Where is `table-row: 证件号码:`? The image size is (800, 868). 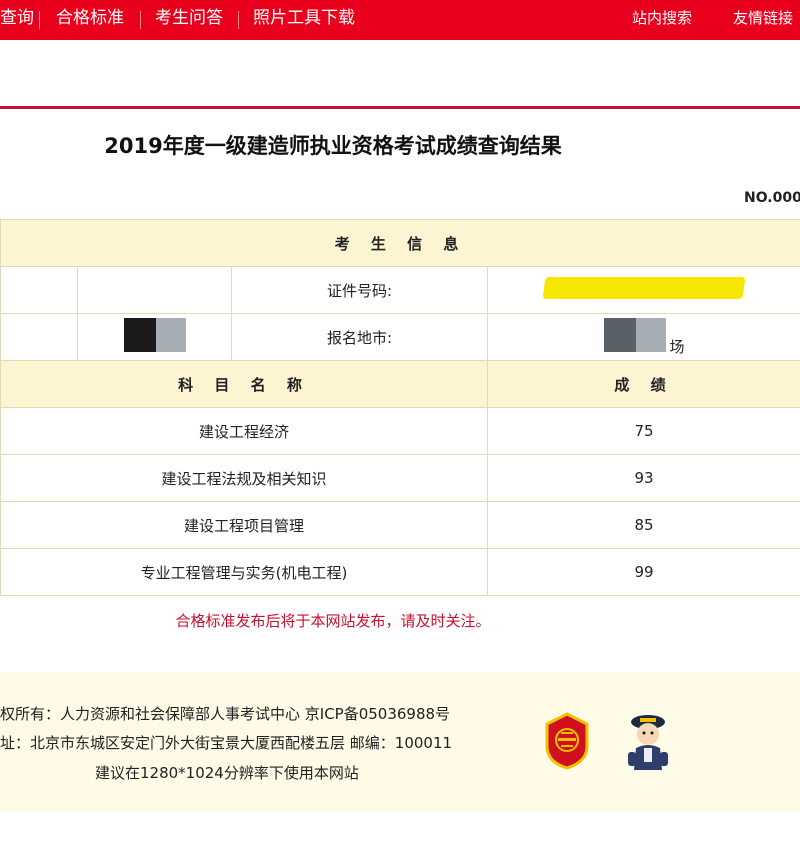 table-row: 证件号码: is located at coordinates (400, 290).